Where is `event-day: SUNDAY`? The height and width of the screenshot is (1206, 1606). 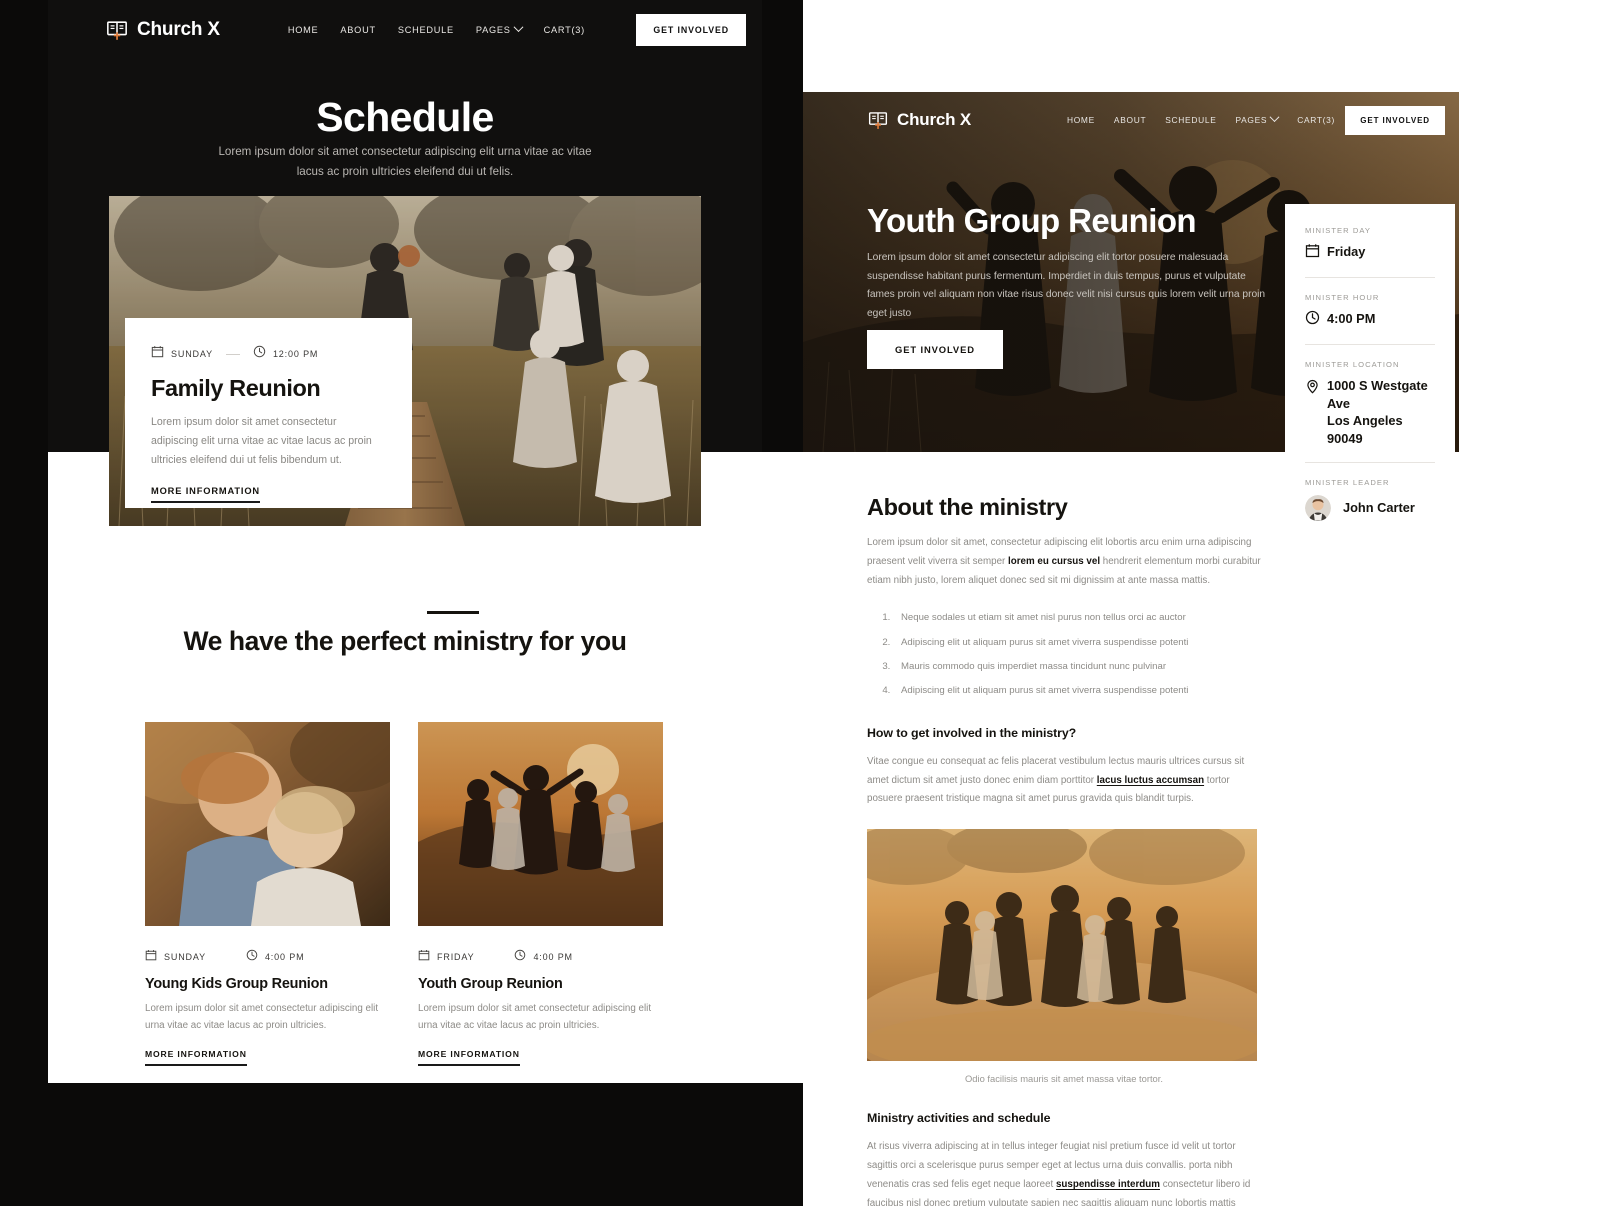 event-day: SUNDAY is located at coordinates (182, 354).